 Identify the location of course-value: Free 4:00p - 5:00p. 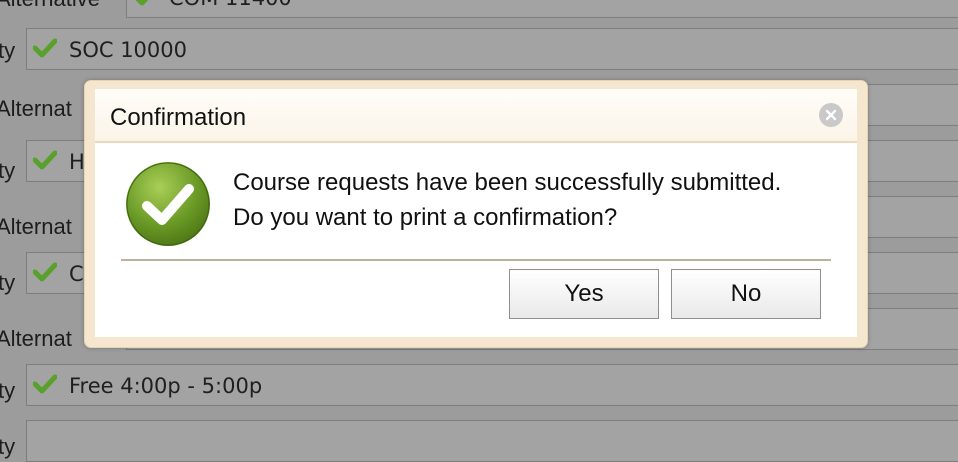
(166, 386).